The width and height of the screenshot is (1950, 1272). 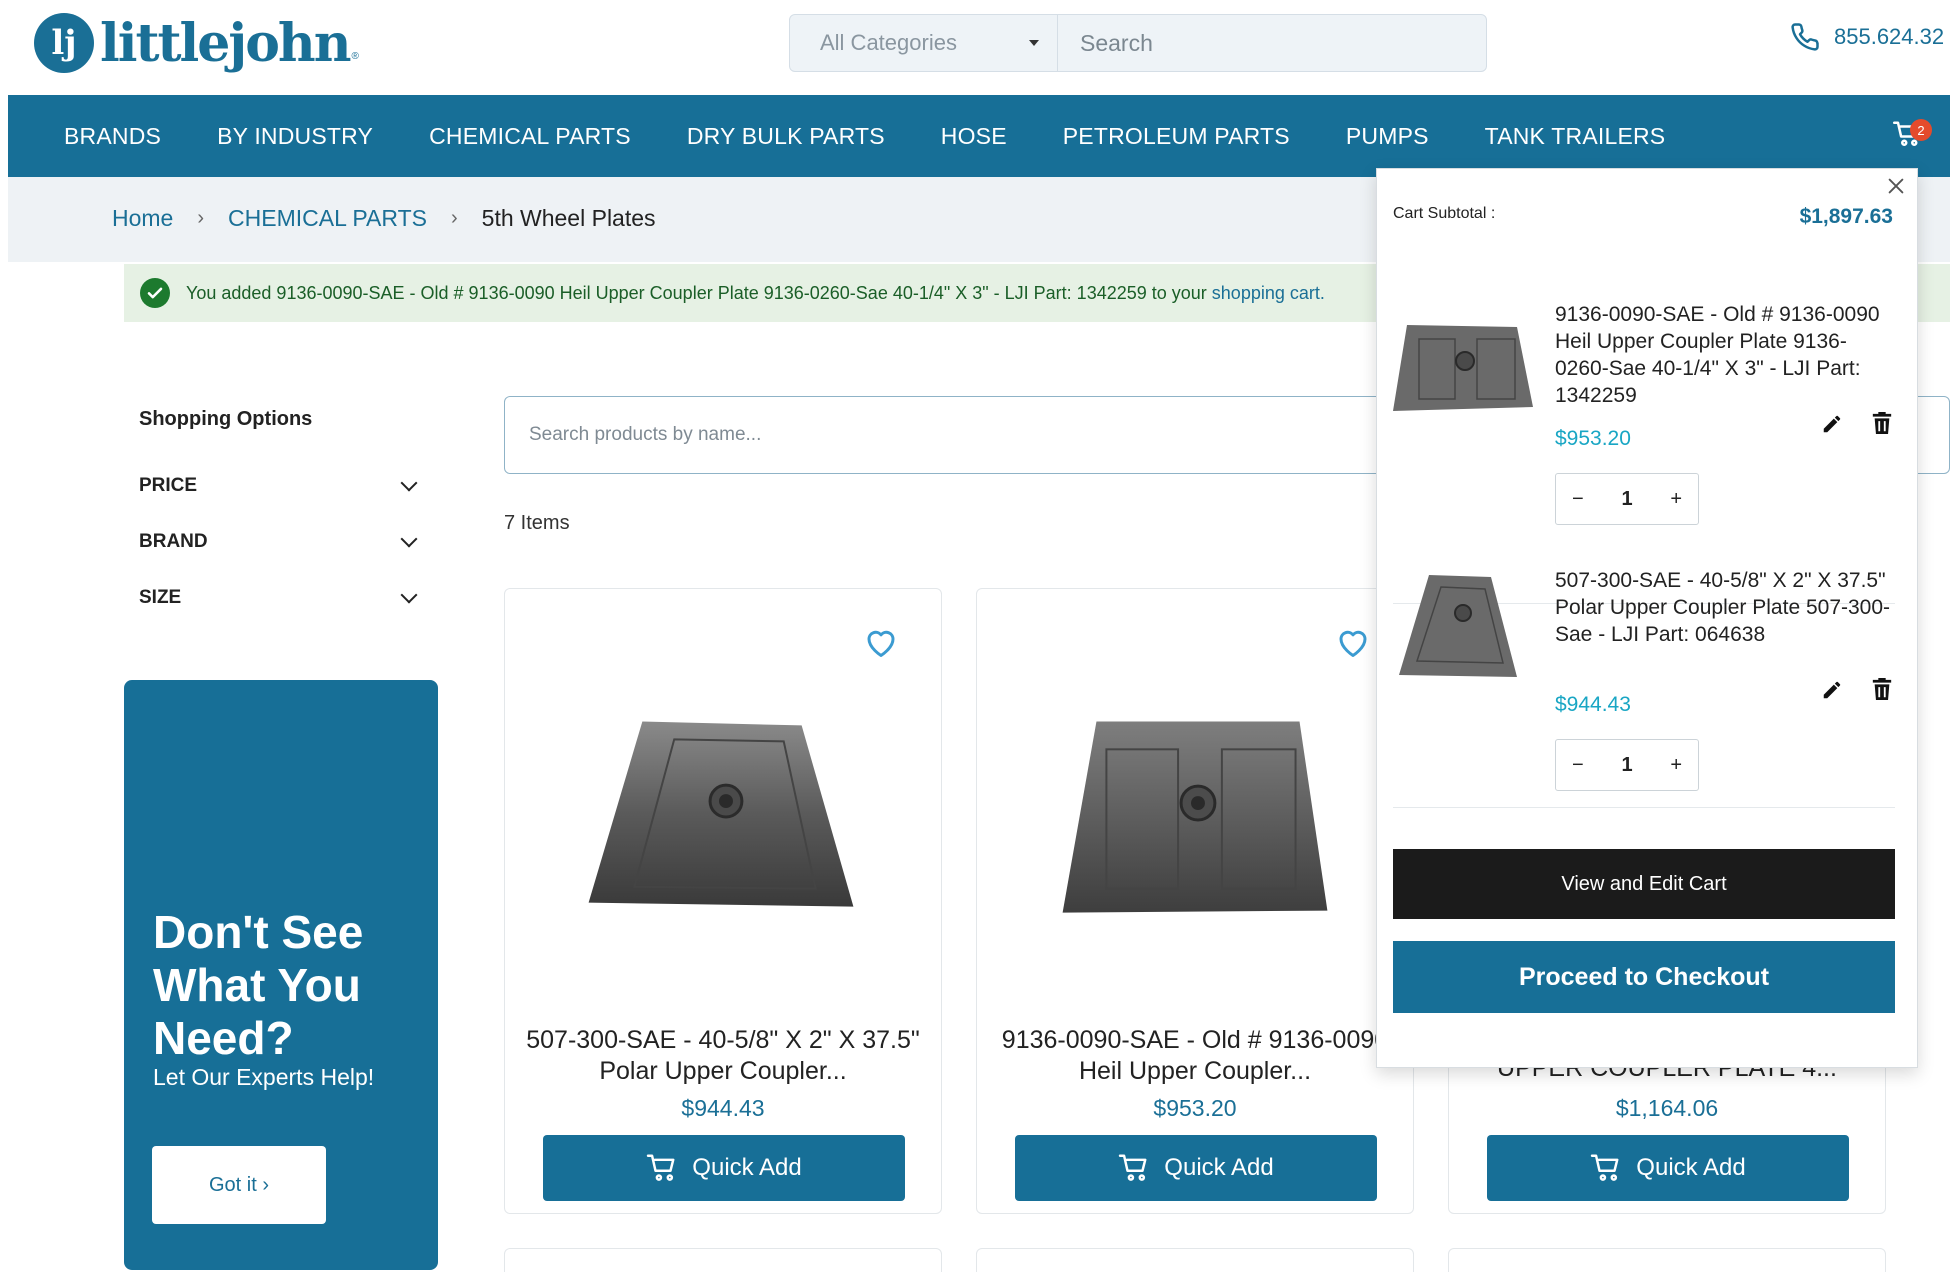 I want to click on cart-count-badge: 2, so click(x=1921, y=130).